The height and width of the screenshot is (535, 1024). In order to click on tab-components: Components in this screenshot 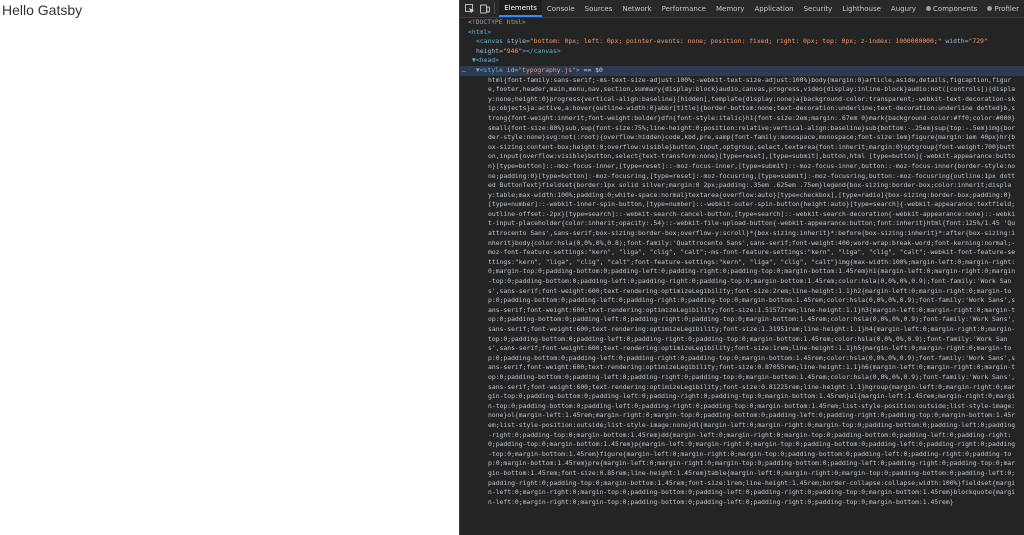, I will do `click(951, 8)`.